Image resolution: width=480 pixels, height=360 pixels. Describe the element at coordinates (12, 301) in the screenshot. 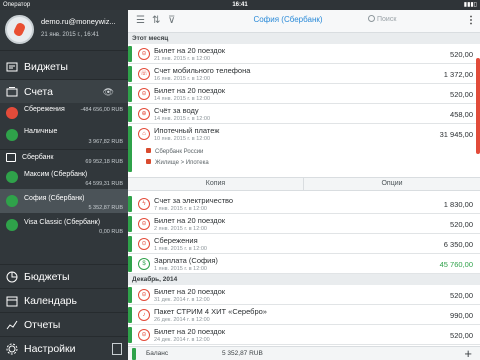

I see `calendar-icon` at that location.